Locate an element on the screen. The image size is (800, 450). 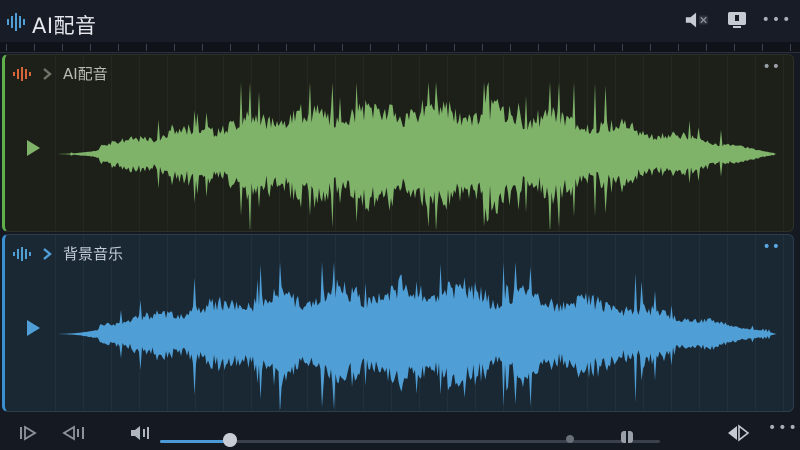
display-icon is located at coordinates (737, 20).